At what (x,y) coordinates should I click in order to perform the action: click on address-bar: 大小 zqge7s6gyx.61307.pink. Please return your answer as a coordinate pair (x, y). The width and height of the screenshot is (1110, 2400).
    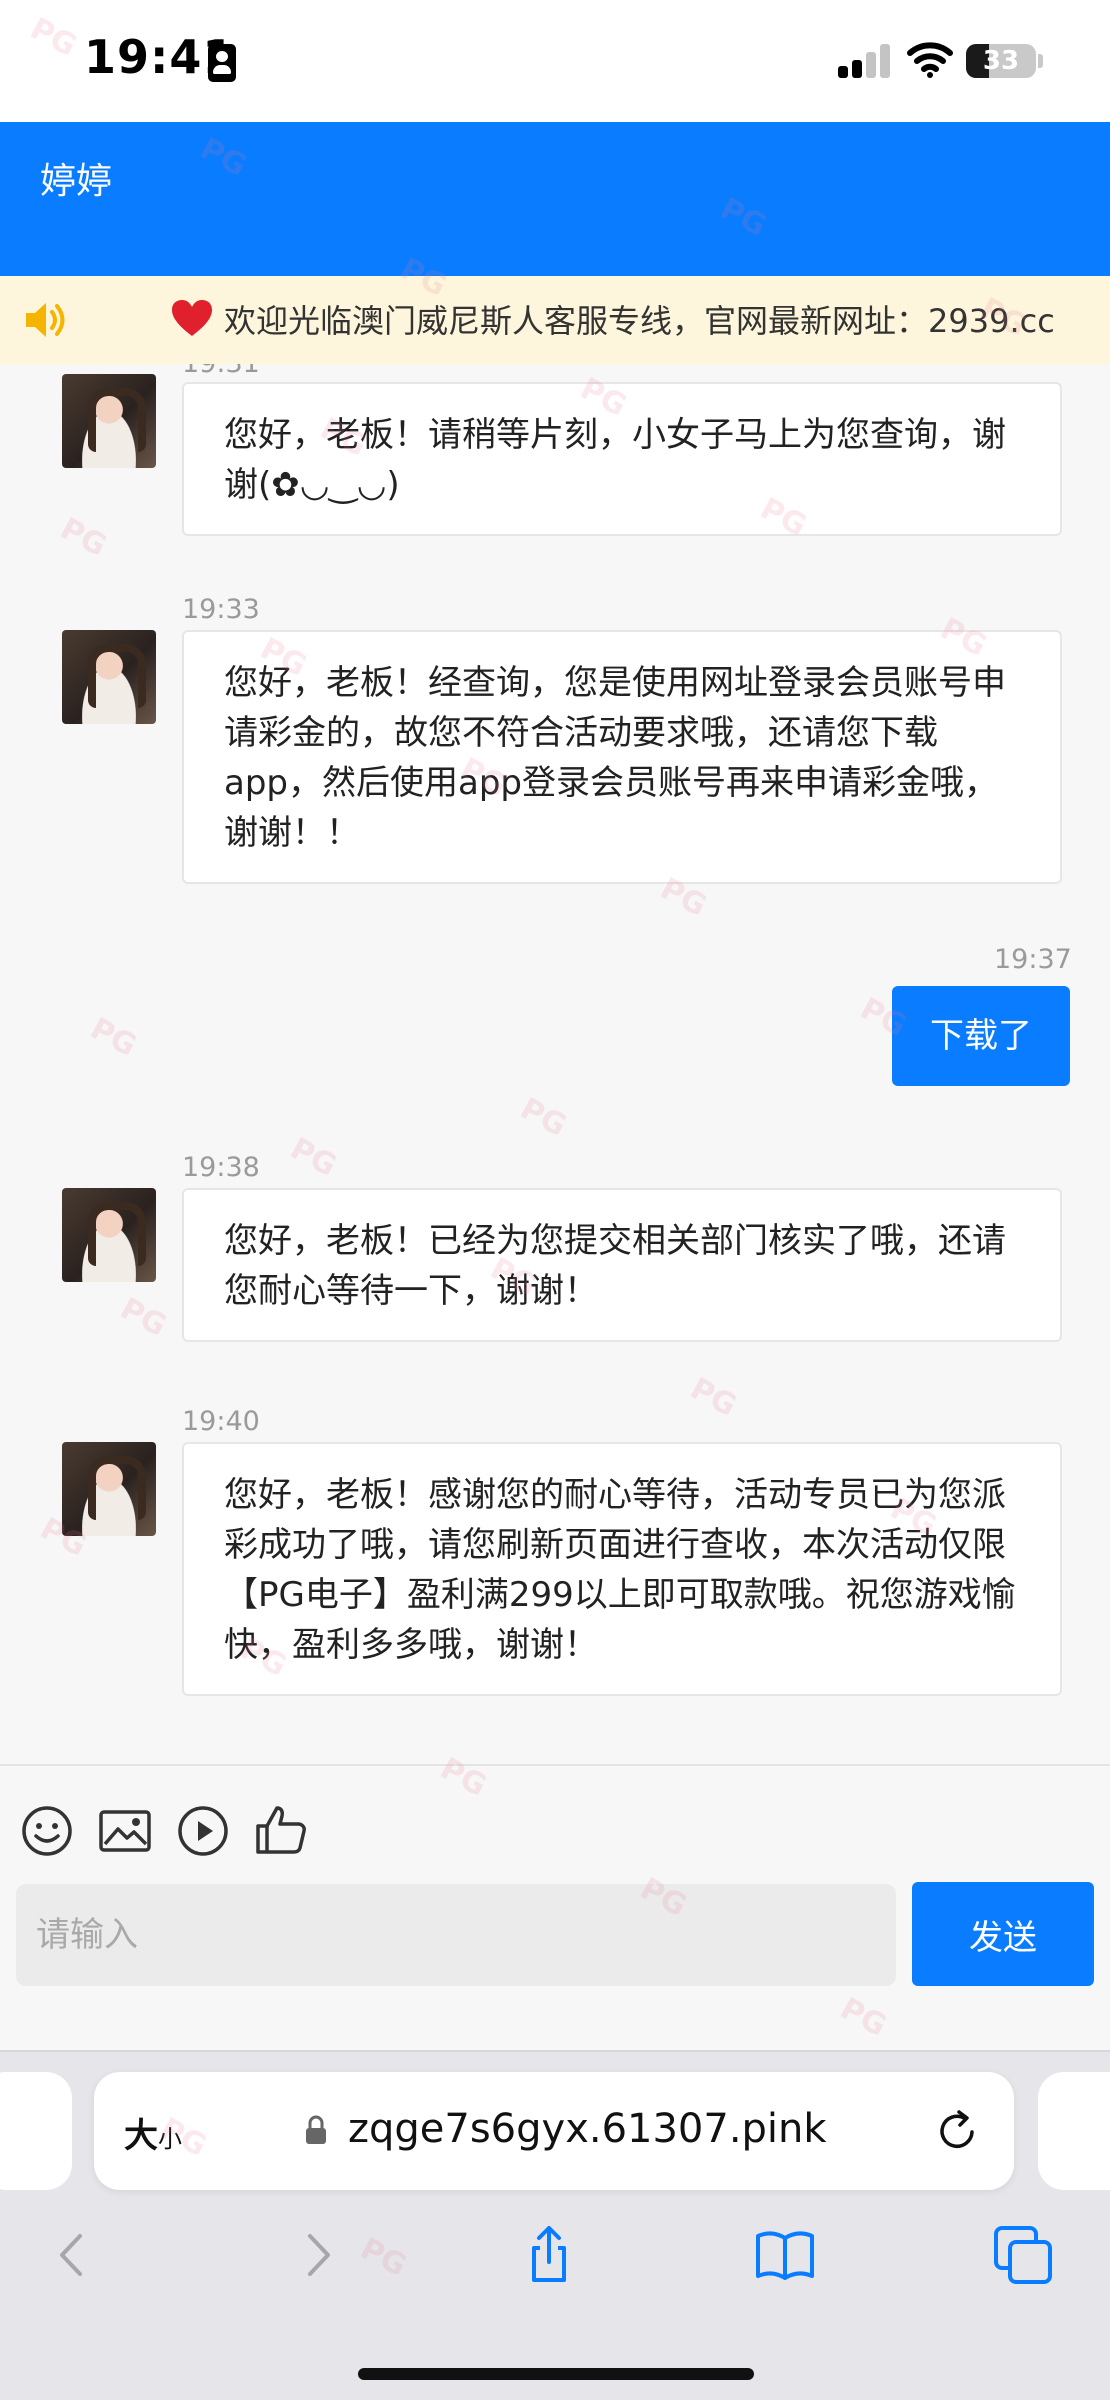
    Looking at the image, I should click on (554, 2131).